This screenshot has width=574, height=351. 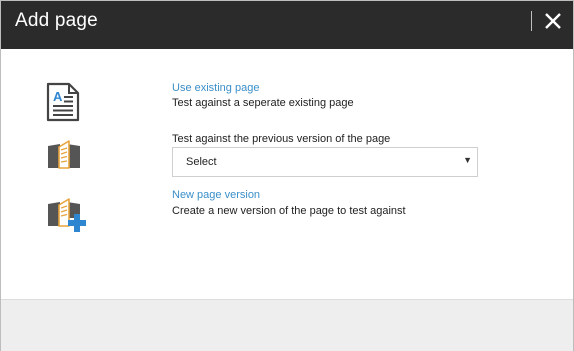 What do you see at coordinates (467, 160) in the screenshot?
I see `chevron-down-icon: ▼` at bounding box center [467, 160].